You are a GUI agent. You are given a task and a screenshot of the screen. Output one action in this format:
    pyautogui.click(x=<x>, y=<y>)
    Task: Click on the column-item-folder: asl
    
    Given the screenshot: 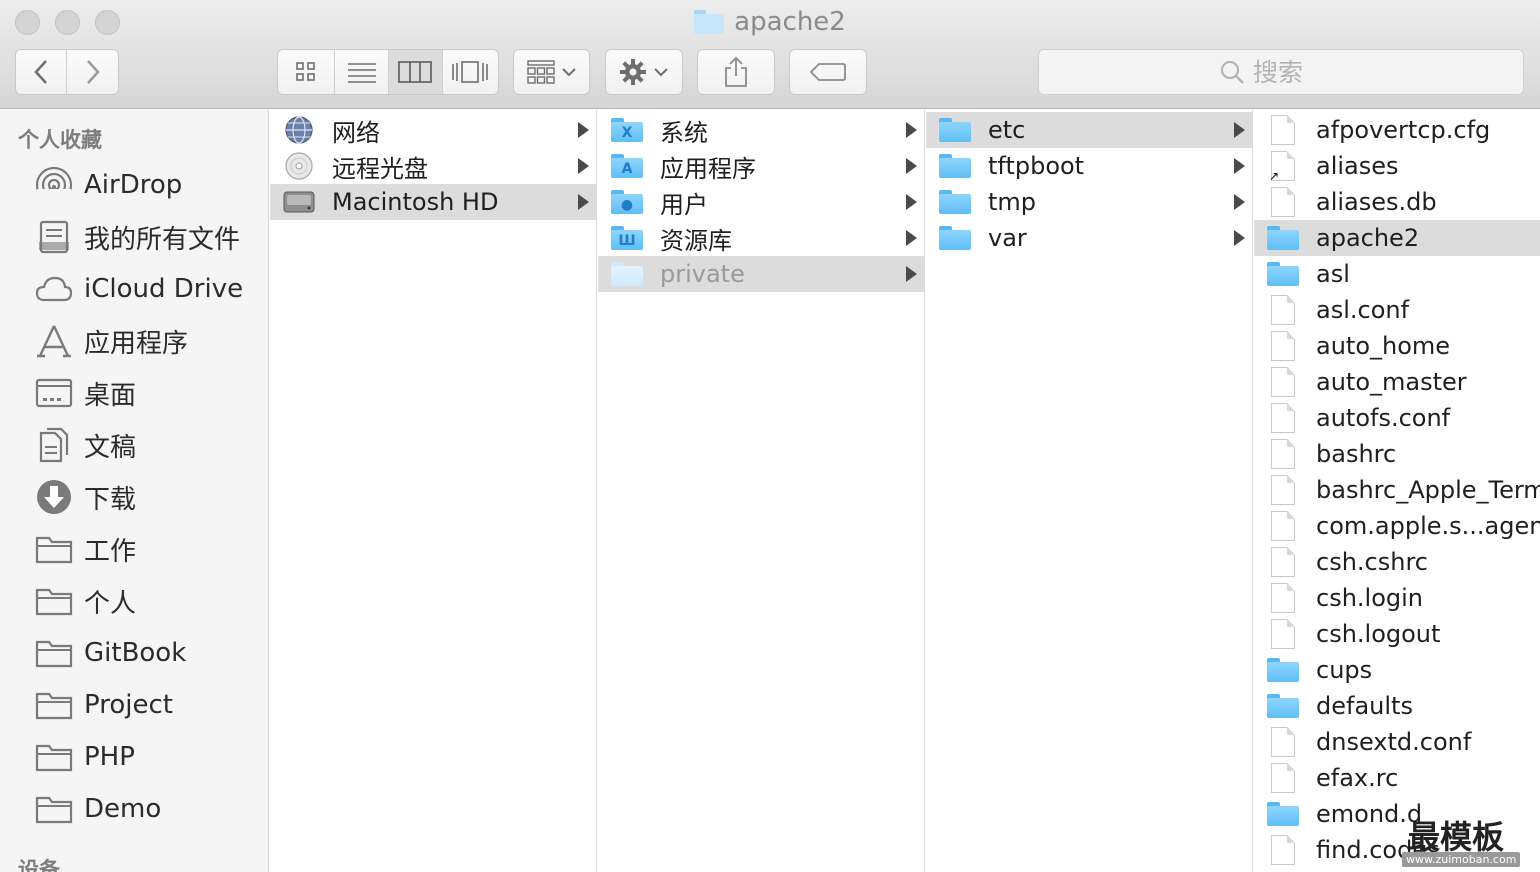 What is the action you would take?
    pyautogui.click(x=1397, y=274)
    